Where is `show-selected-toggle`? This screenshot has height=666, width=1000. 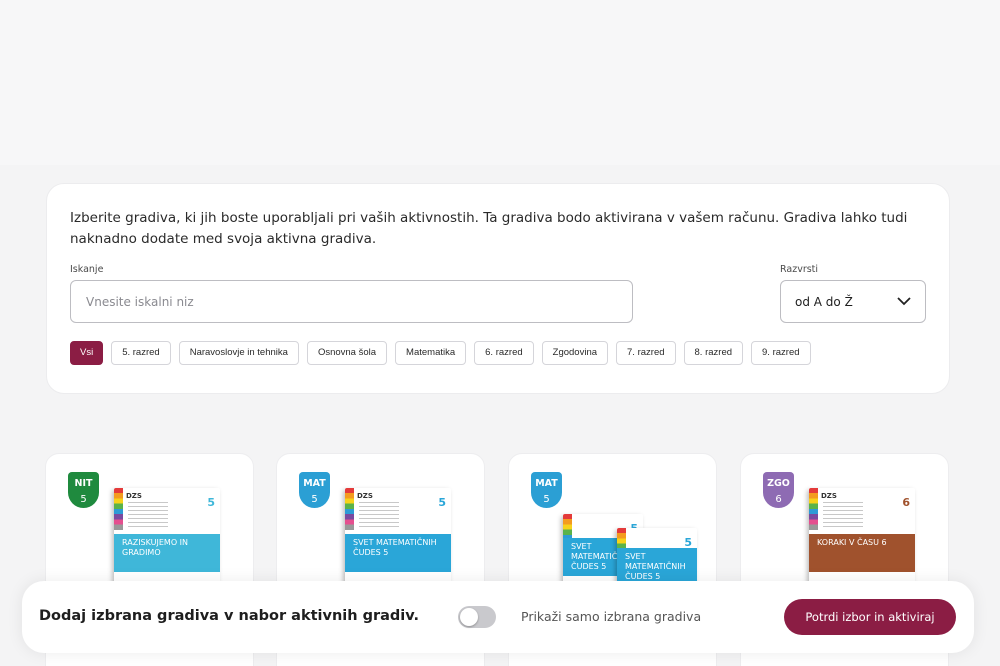
show-selected-toggle is located at coordinates (477, 617).